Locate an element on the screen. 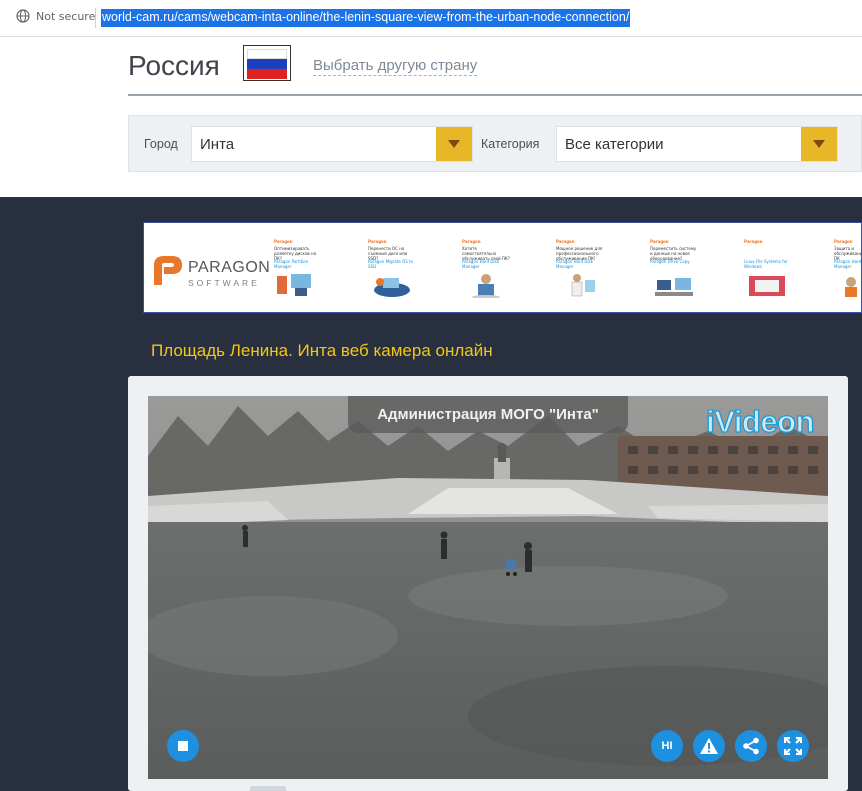 This screenshot has width=862, height=791. share-icon is located at coordinates (751, 746).